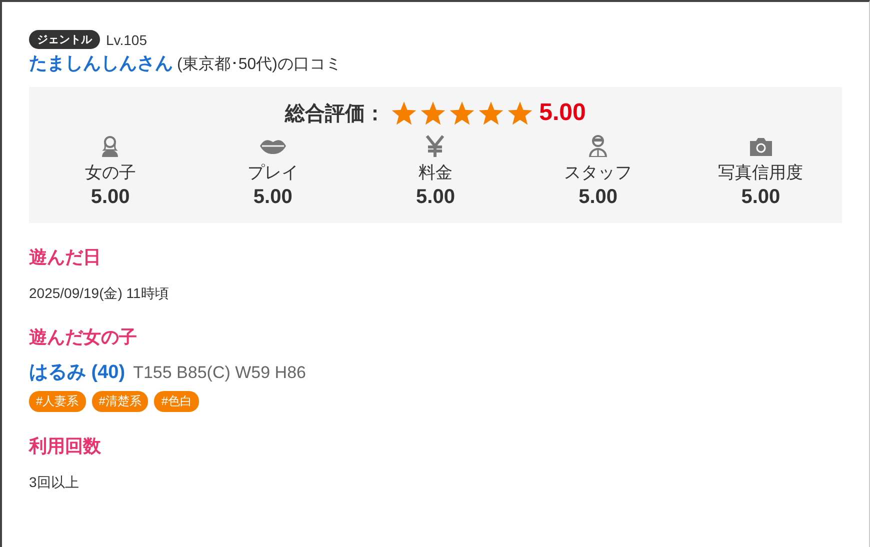 This screenshot has width=870, height=547. Describe the element at coordinates (272, 173) in the screenshot. I see `category-label: プレイ` at that location.